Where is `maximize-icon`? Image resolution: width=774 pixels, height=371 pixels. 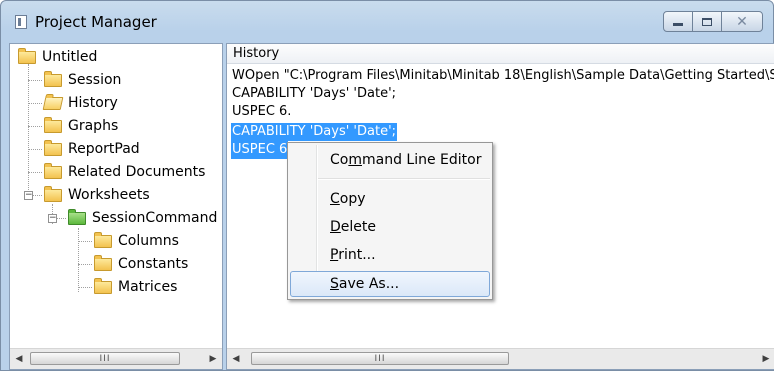 maximize-icon is located at coordinates (707, 21).